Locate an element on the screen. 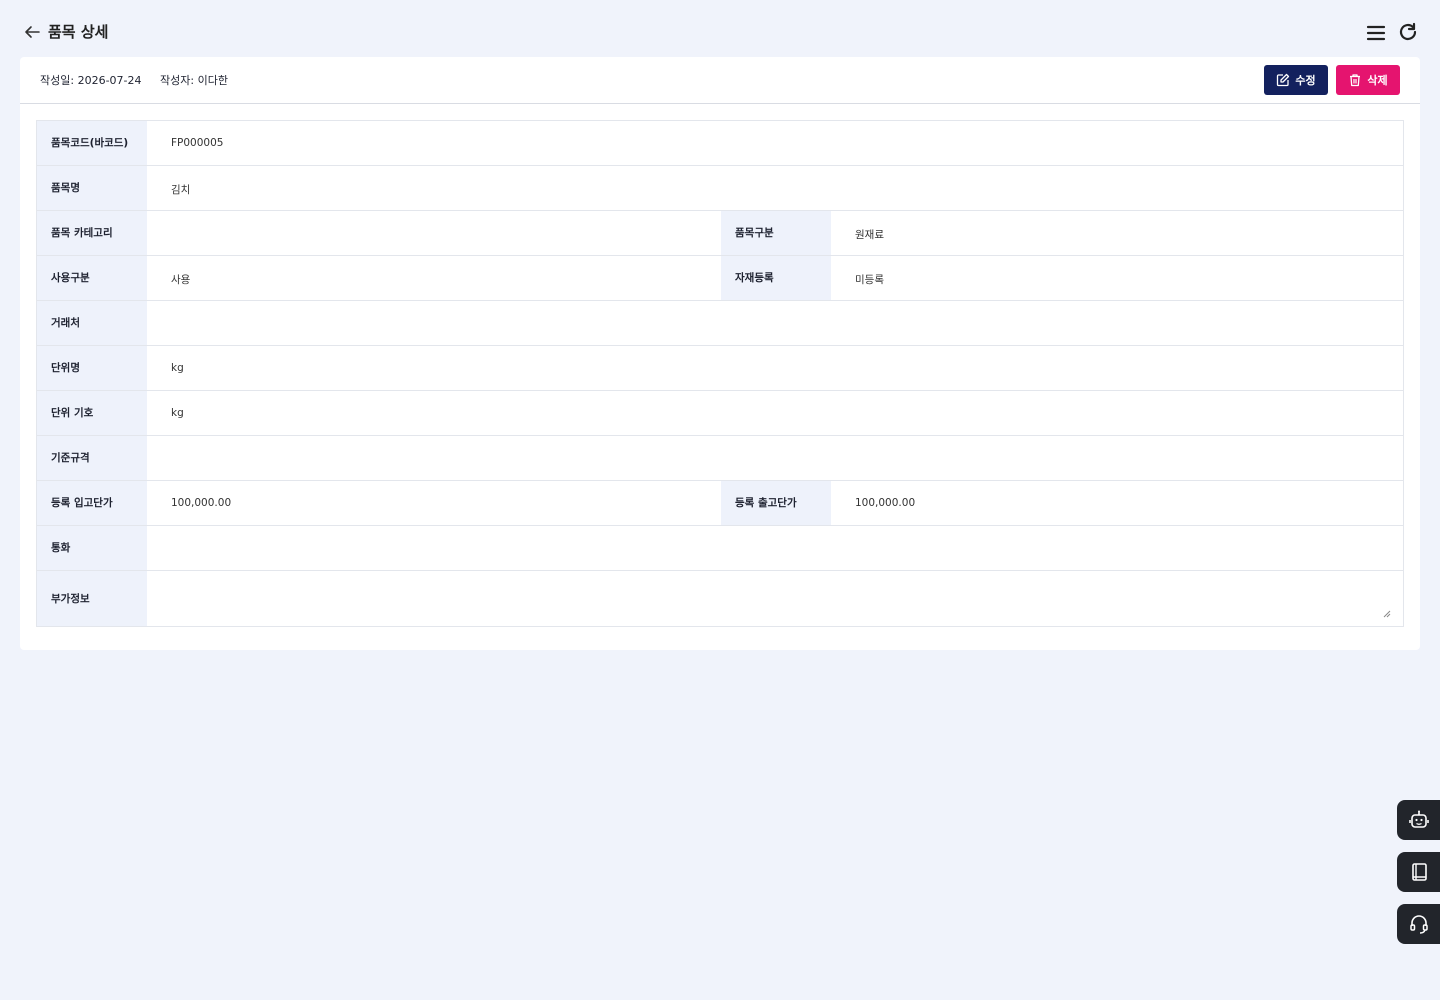  label-unit-name: 단위명 is located at coordinates (92, 368).